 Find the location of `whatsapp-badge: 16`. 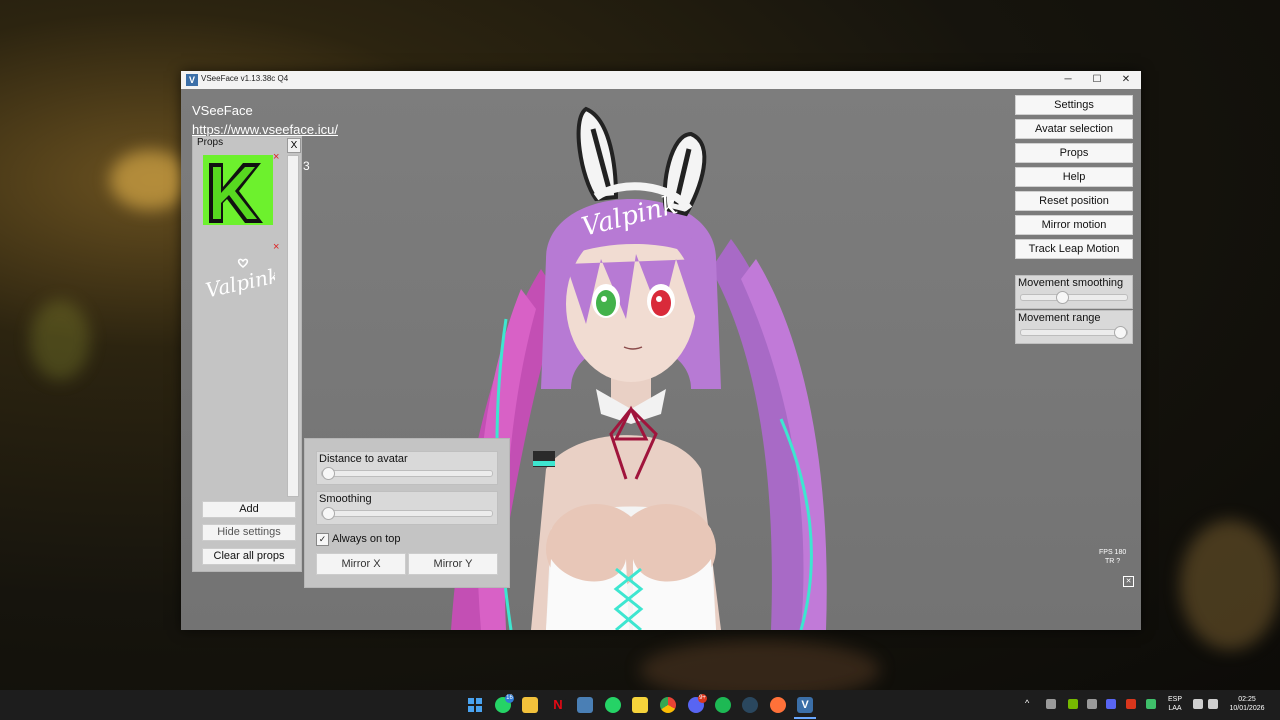

whatsapp-badge: 16 is located at coordinates (509, 698).